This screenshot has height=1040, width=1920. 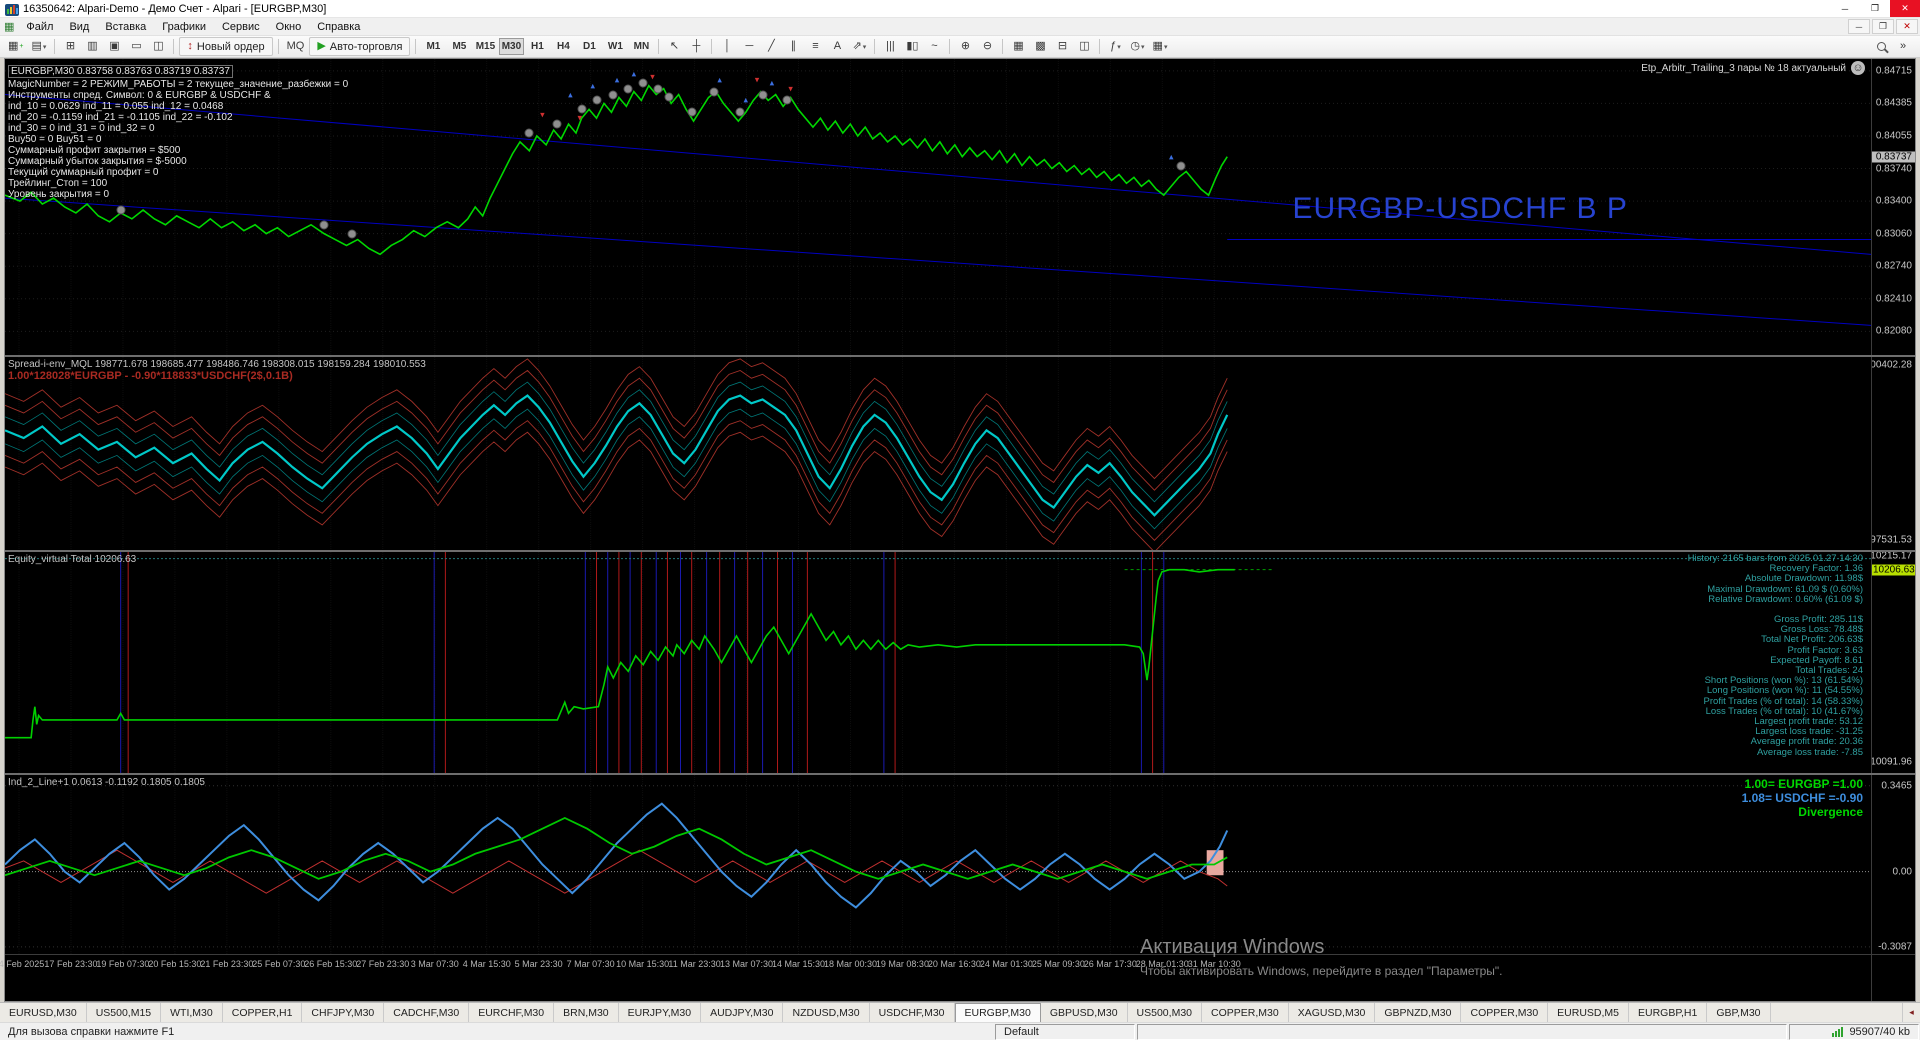 What do you see at coordinates (1893, 453) in the screenshot?
I see `spread-scale: 200402.28 197531.53` at bounding box center [1893, 453].